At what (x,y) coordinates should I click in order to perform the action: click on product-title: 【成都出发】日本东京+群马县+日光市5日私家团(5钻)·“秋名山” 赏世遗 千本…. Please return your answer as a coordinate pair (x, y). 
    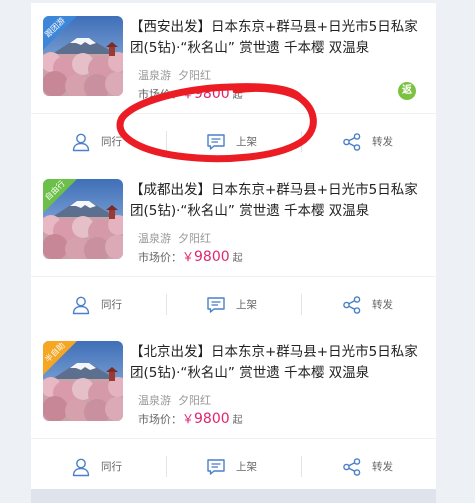
    Looking at the image, I should click on (278, 201).